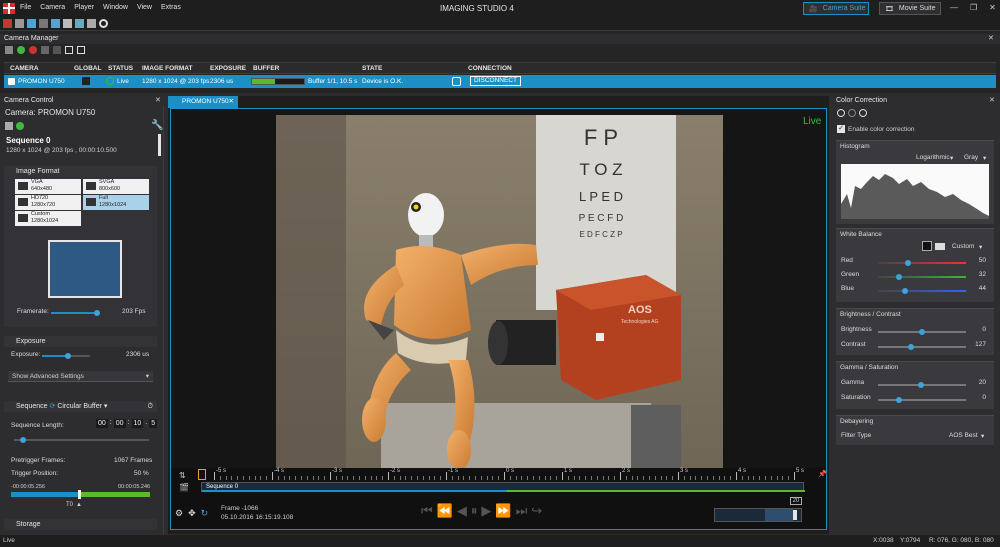  I want to click on green-slider, so click(922, 277).